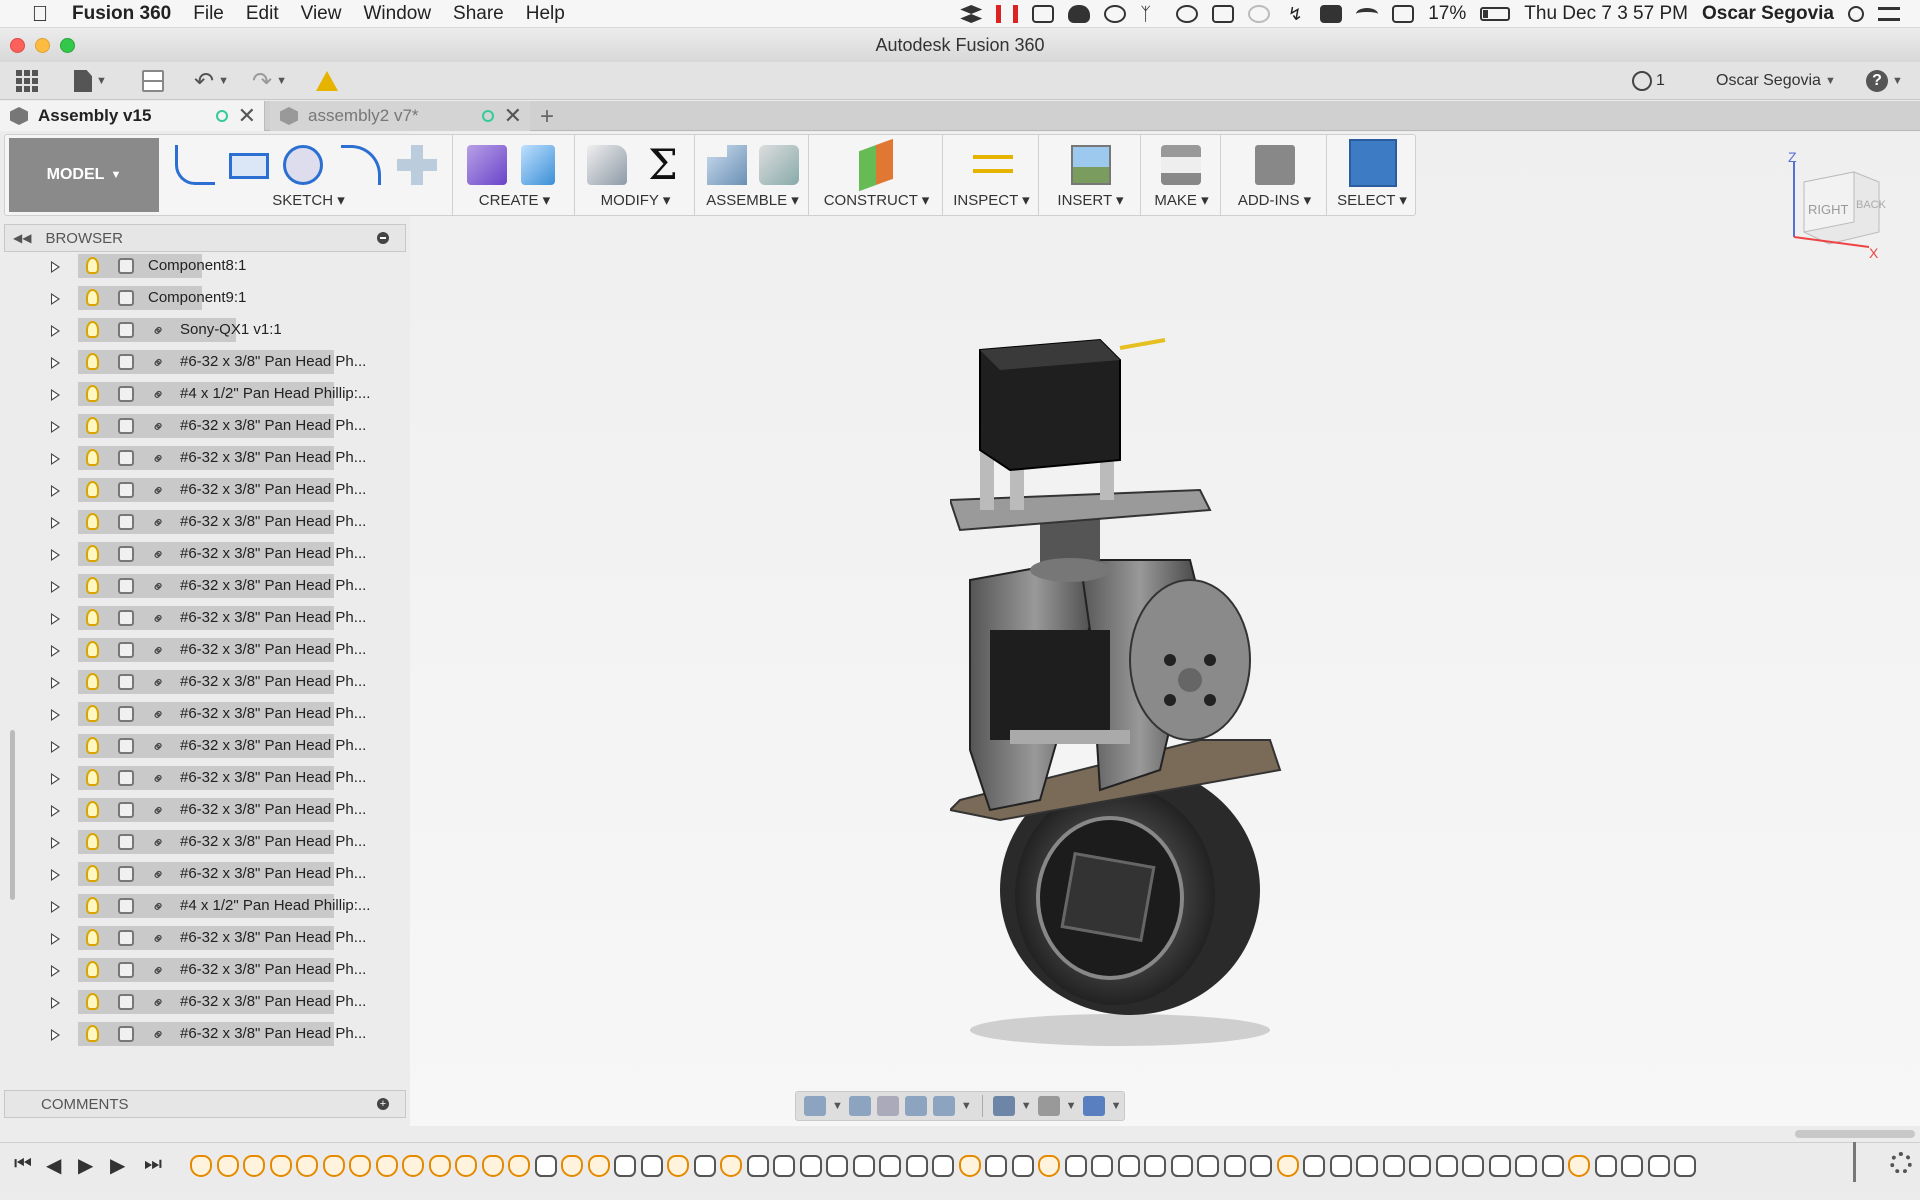 This screenshot has height=1200, width=1920. I want to click on rectangle-icon, so click(249, 166).